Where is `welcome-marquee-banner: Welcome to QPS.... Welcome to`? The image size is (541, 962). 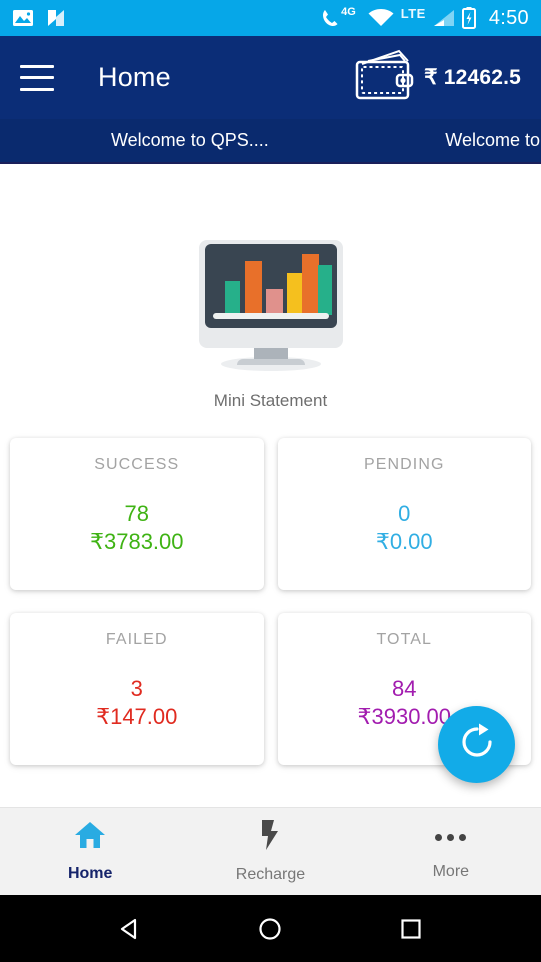
welcome-marquee-banner: Welcome to QPS.... Welcome to is located at coordinates (270, 141).